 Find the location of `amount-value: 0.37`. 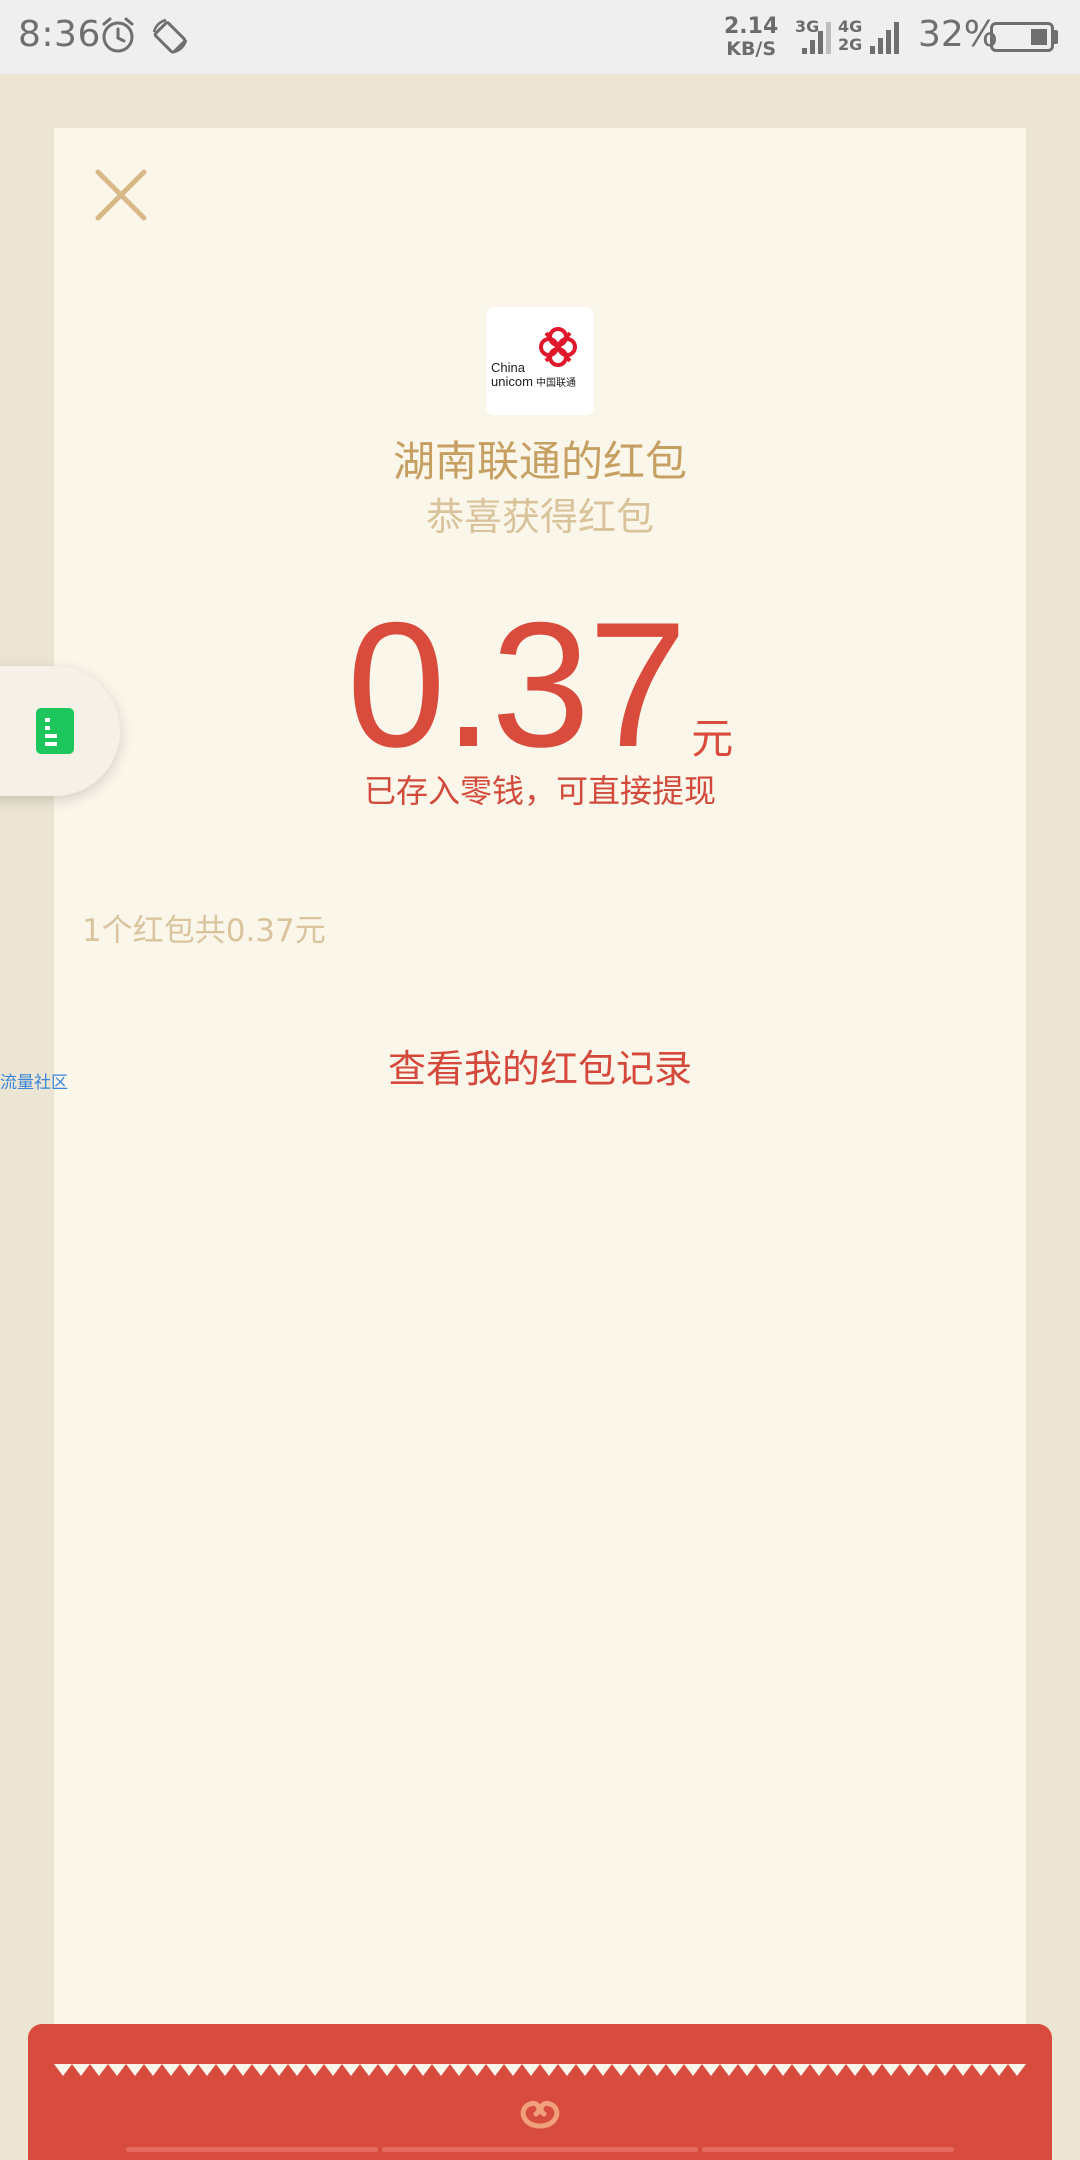

amount-value: 0.37 is located at coordinates (516, 684).